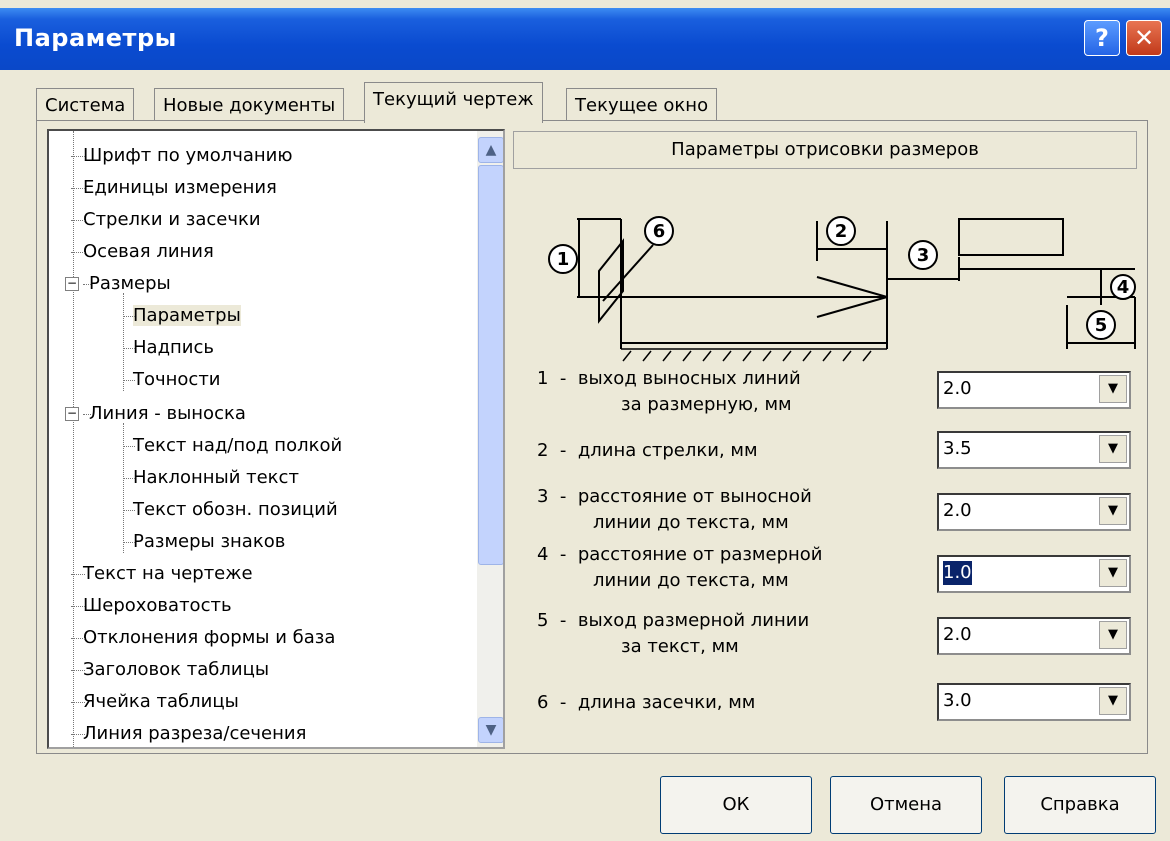 The image size is (1170, 841). Describe the element at coordinates (490, 365) in the screenshot. I see `scroll-thumb` at that location.